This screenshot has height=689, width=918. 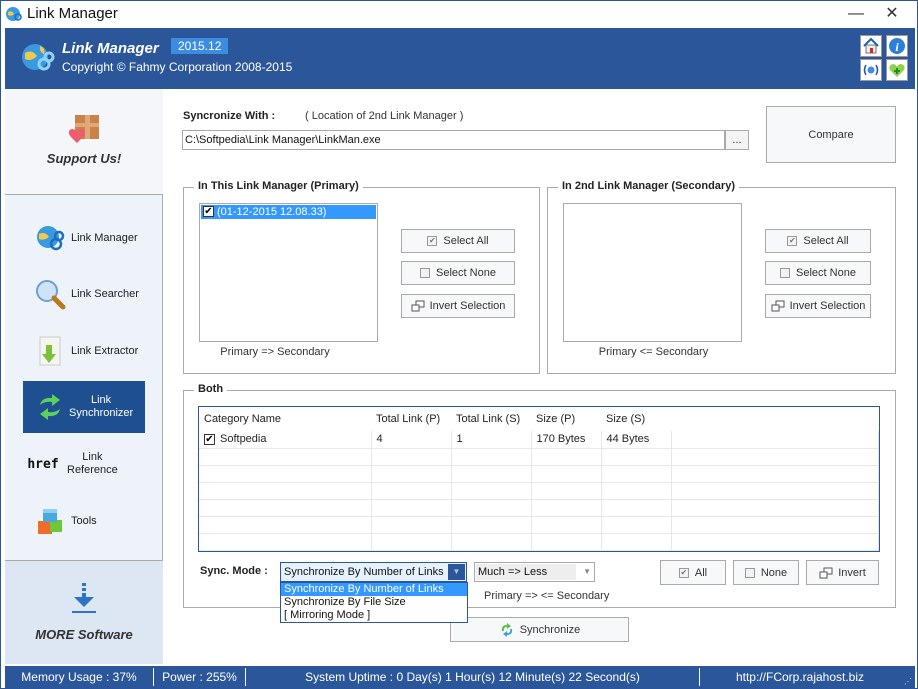 What do you see at coordinates (272, 212) in the screenshot?
I see `list-item-label: (01-12-2015 12.08.33)` at bounding box center [272, 212].